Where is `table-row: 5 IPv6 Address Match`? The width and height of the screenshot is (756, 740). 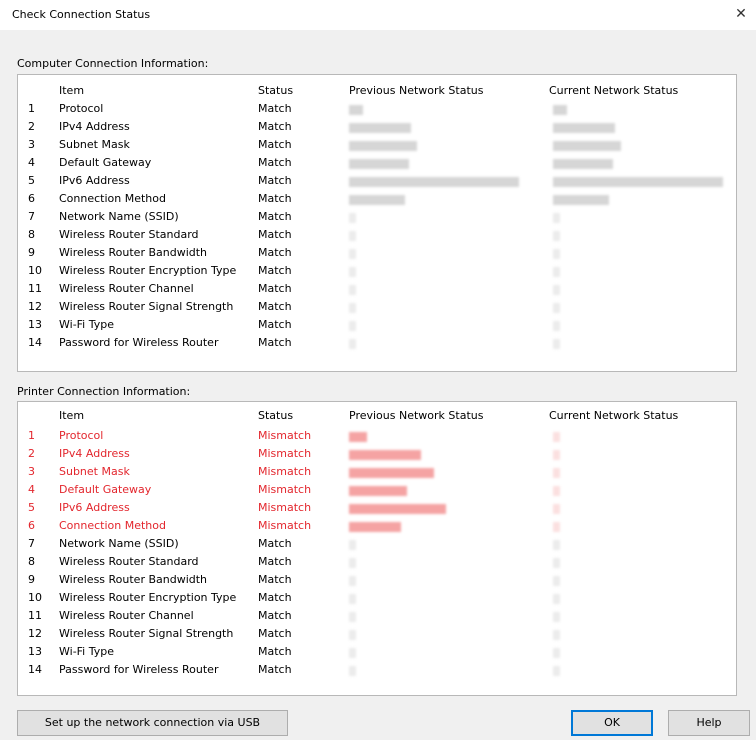
table-row: 5 IPv6 Address Match is located at coordinates (377, 182).